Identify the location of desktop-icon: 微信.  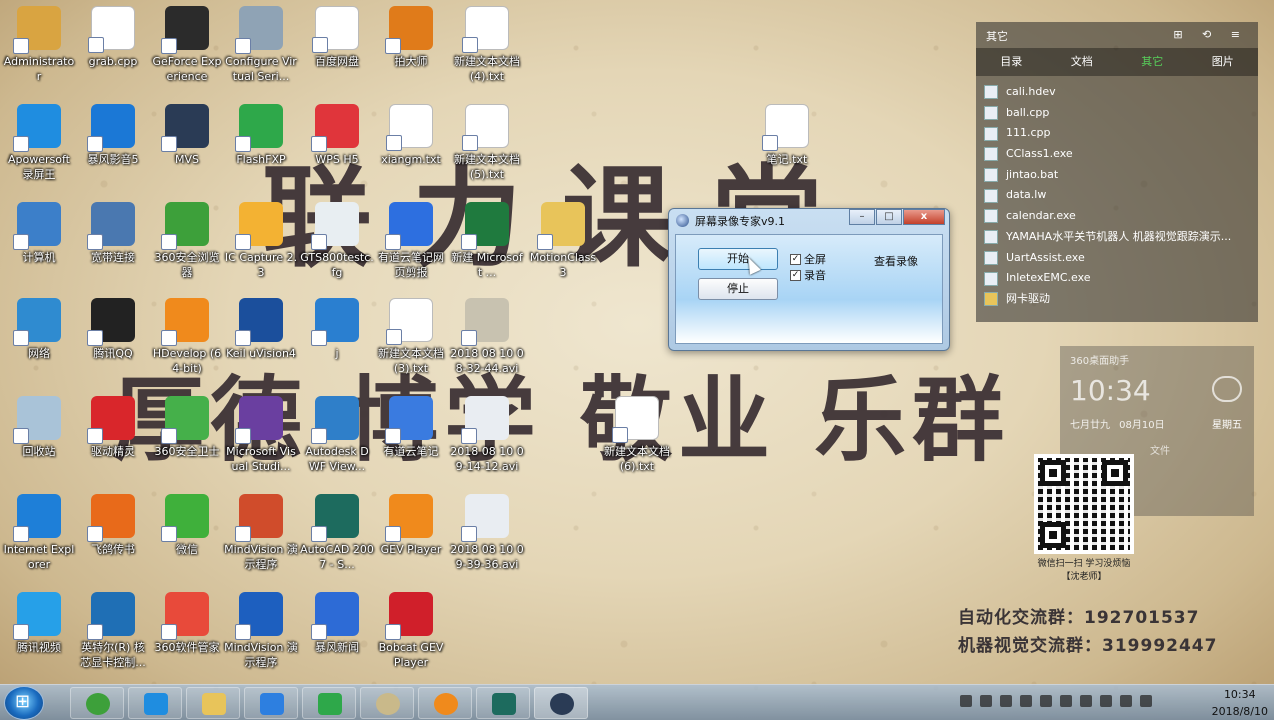
(187, 525).